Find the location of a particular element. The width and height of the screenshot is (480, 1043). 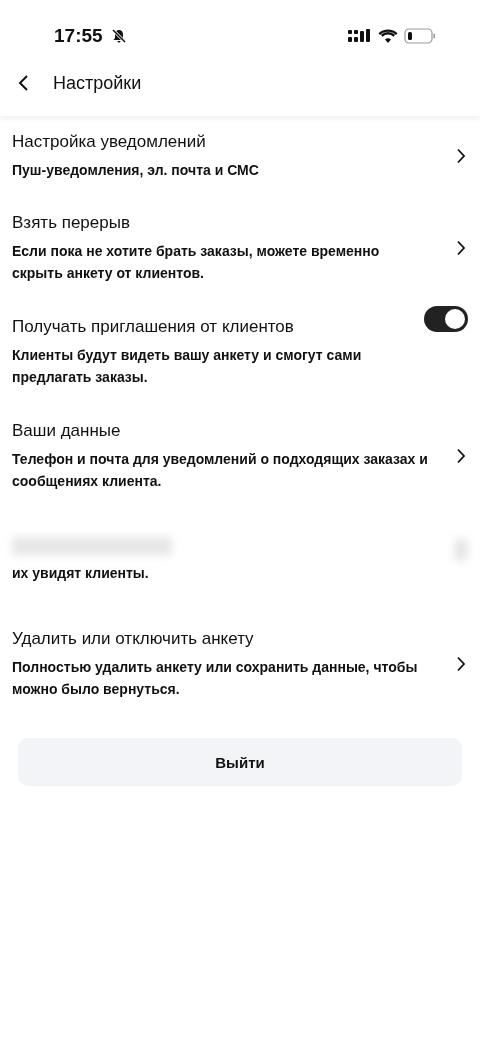

logout-button: Выйти is located at coordinates (240, 762).